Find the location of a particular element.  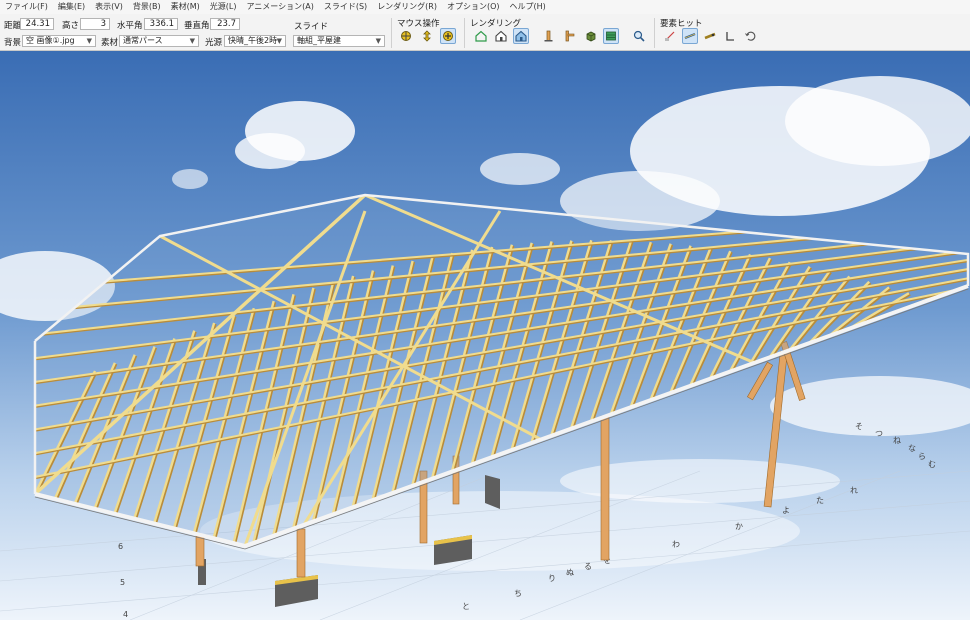

menu-item: ファイル(F) is located at coordinates (26, 7).